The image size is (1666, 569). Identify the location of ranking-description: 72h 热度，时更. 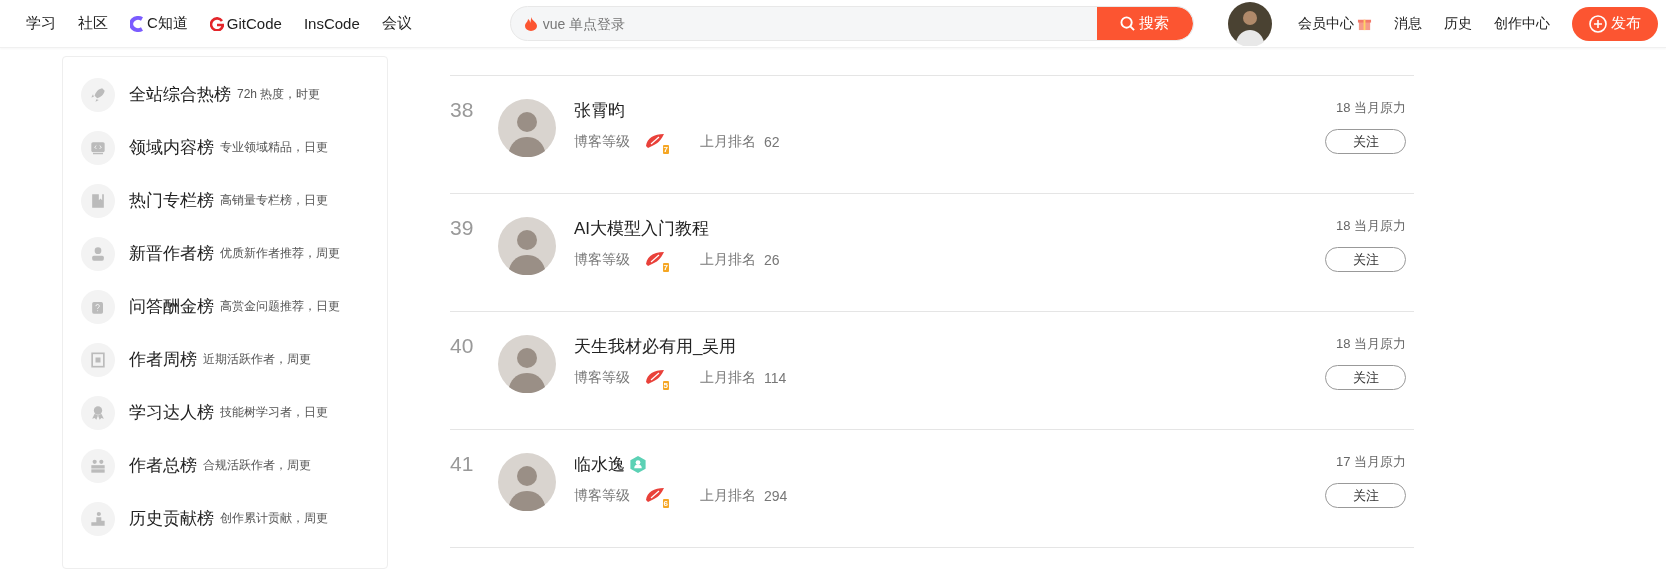
(279, 94).